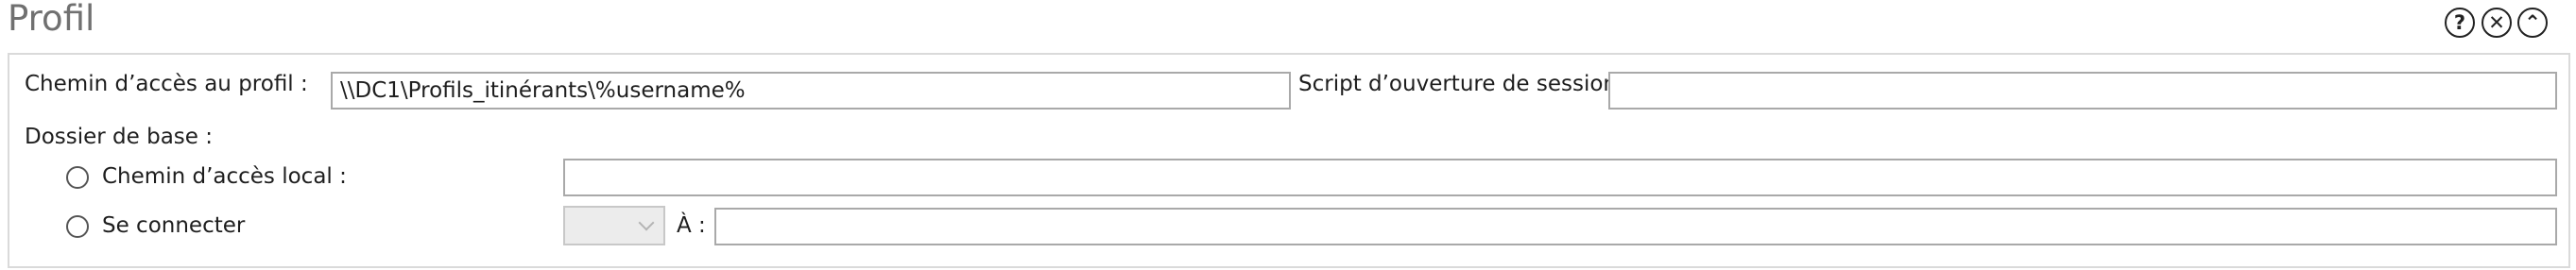  What do you see at coordinates (1455, 84) in the screenshot?
I see `logon-script-label: Script d’ouverture de session` at bounding box center [1455, 84].